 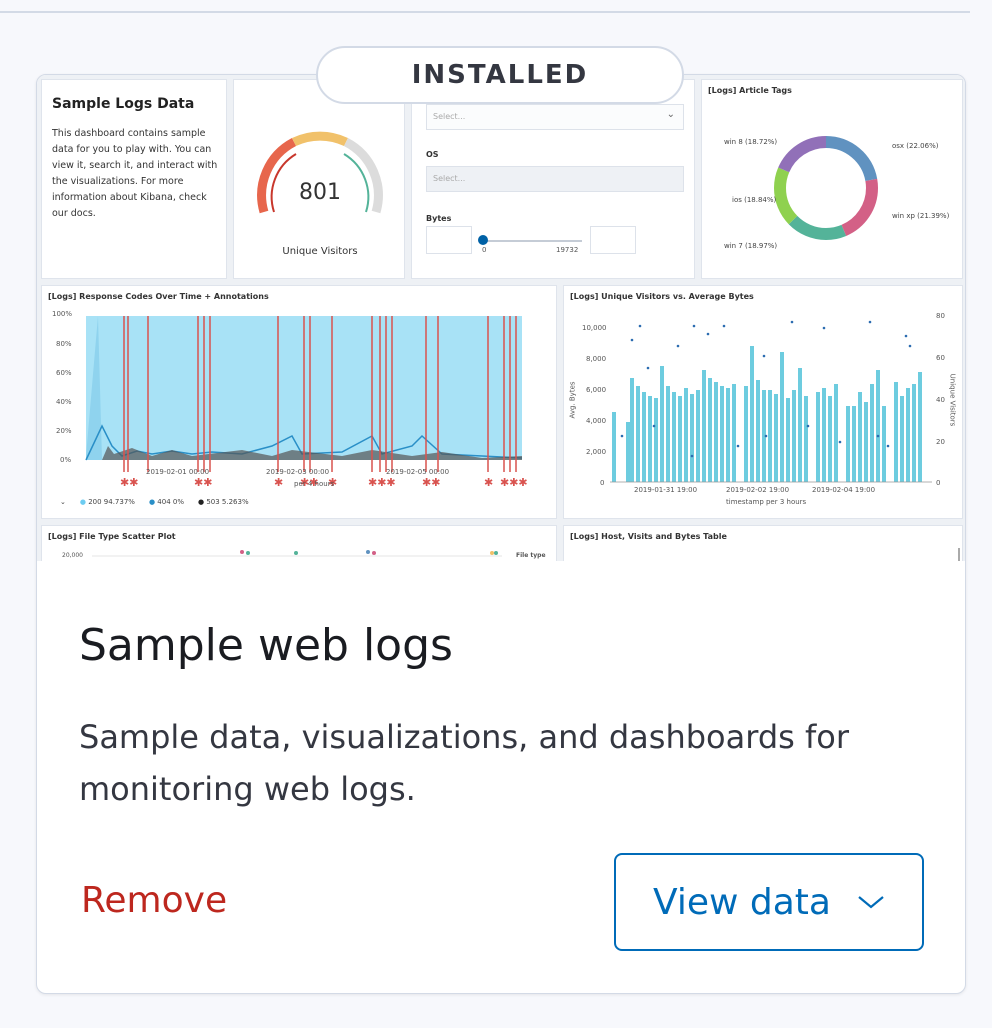 What do you see at coordinates (613, 240) in the screenshot?
I see `preview-range-max-box` at bounding box center [613, 240].